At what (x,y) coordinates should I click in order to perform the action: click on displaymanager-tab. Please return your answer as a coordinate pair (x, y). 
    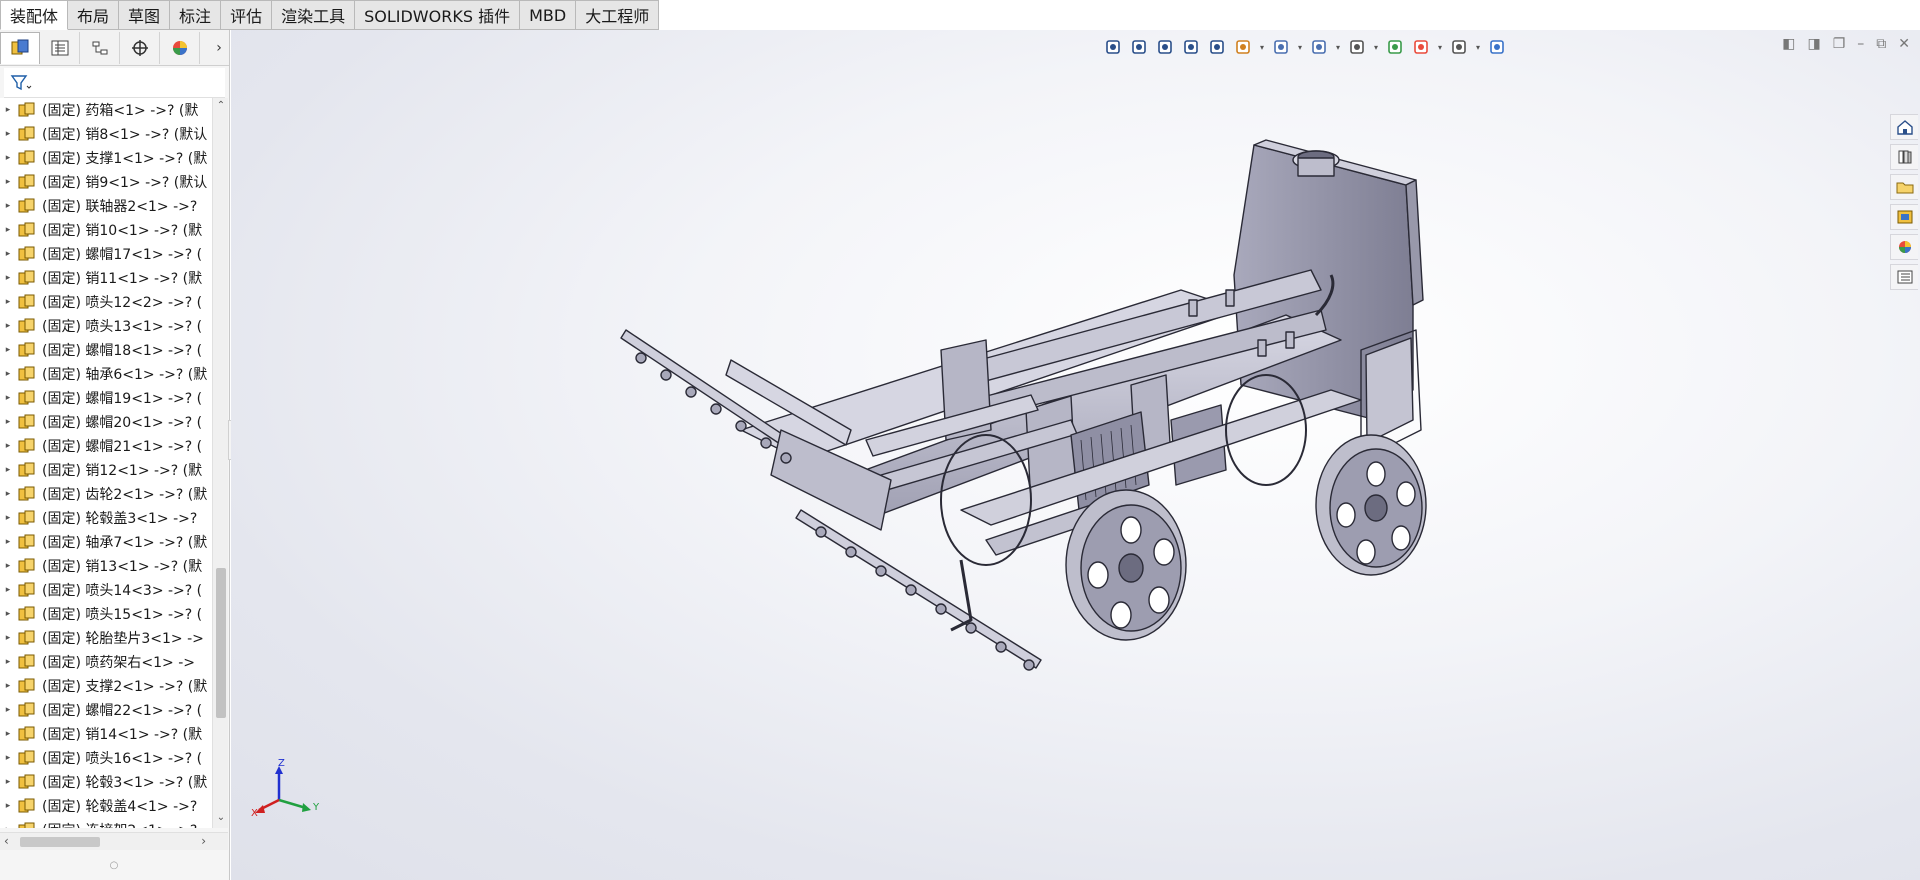
    Looking at the image, I should click on (180, 47).